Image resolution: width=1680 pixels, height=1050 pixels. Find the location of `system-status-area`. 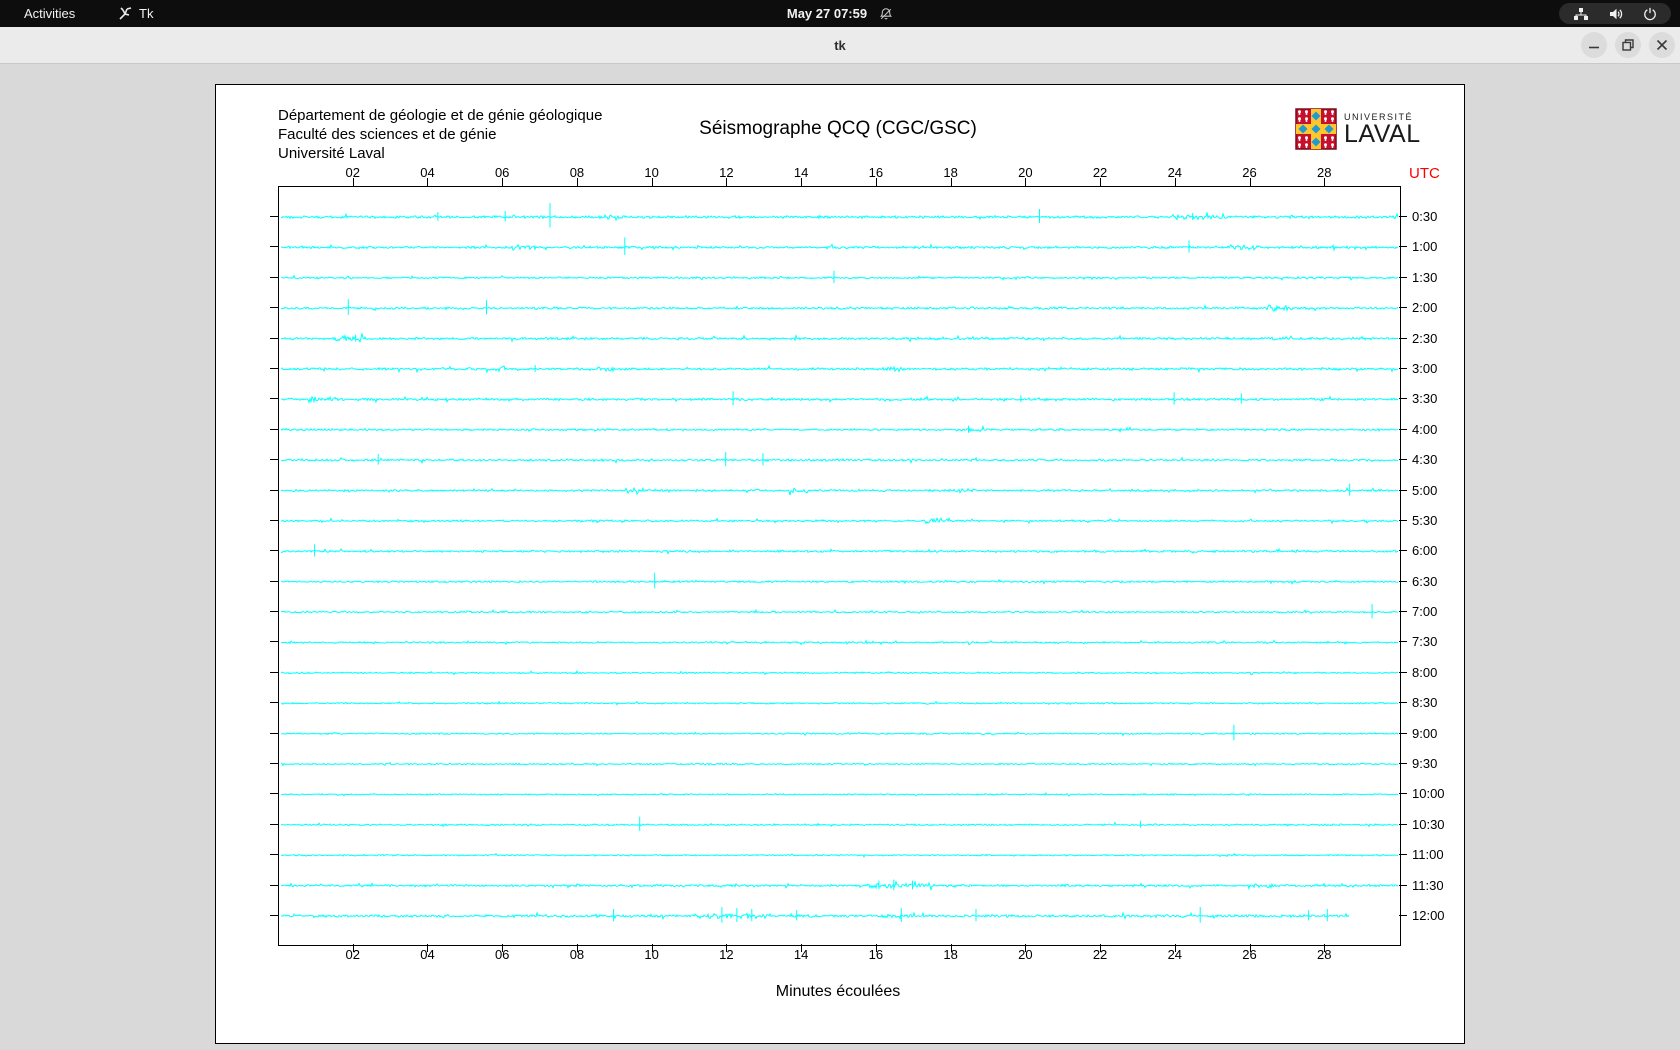

system-status-area is located at coordinates (1615, 13).